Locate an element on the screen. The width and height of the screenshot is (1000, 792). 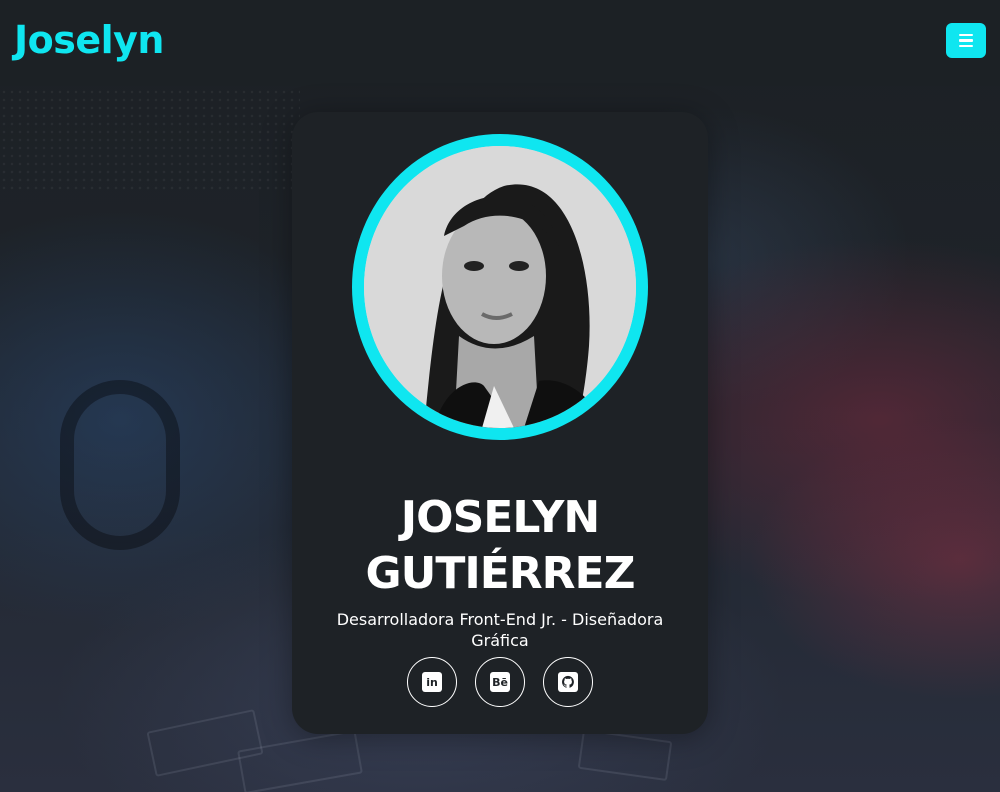
linkedin-link: in is located at coordinates (432, 682).